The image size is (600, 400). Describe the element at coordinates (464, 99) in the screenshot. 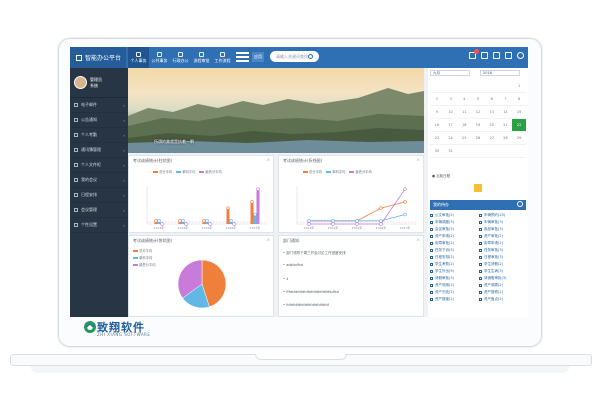

I see `calendar-day: 4` at that location.